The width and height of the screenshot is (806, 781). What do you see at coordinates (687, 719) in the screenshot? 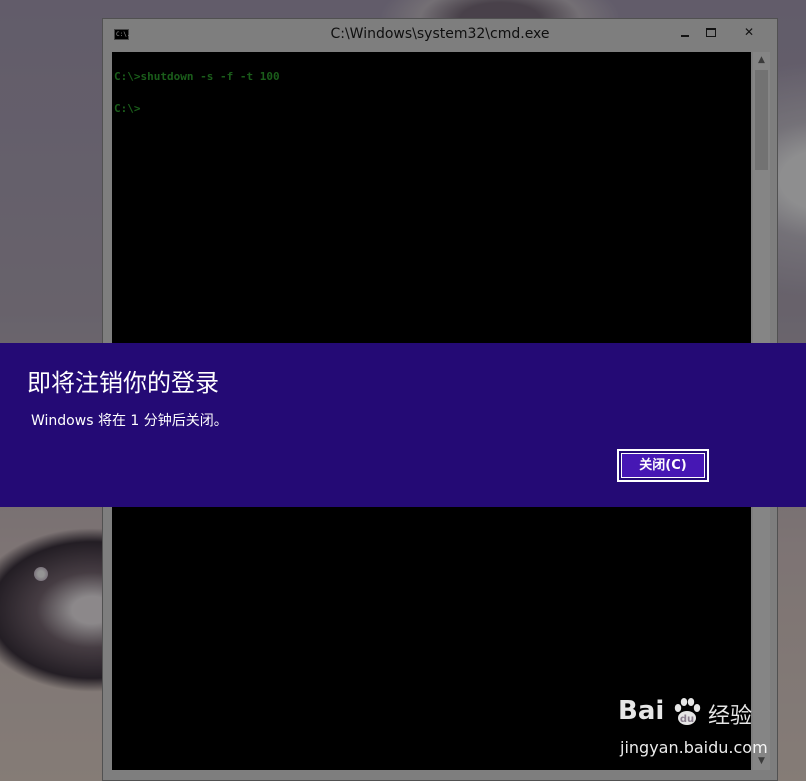
I see `svg-text: du` at bounding box center [687, 719].